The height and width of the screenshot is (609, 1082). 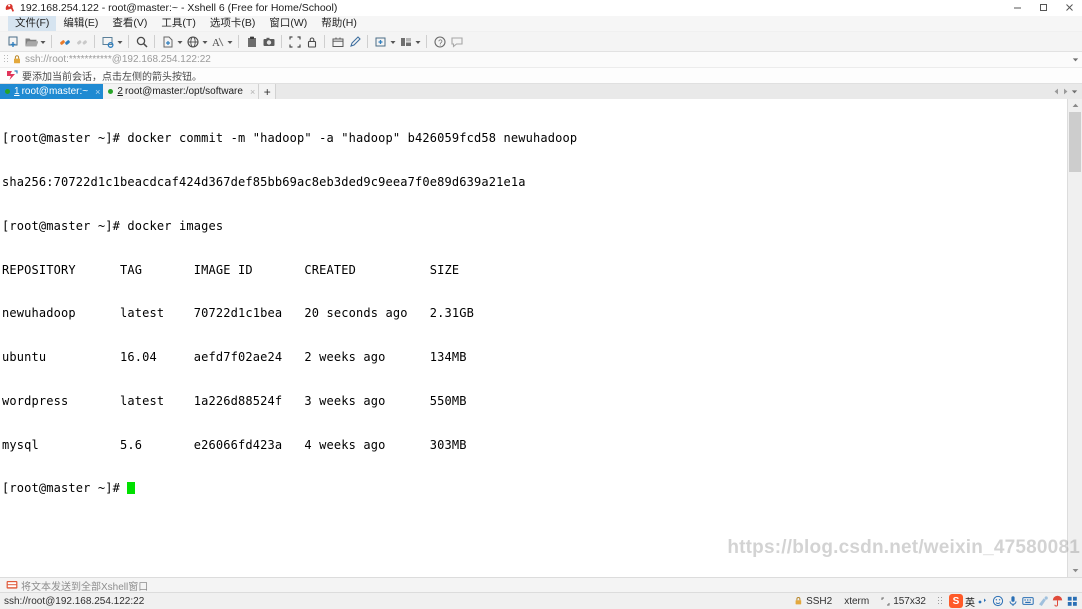 What do you see at coordinates (74, 601) in the screenshot?
I see `status-connection: ssh://root@192.168.254.122:22` at bounding box center [74, 601].